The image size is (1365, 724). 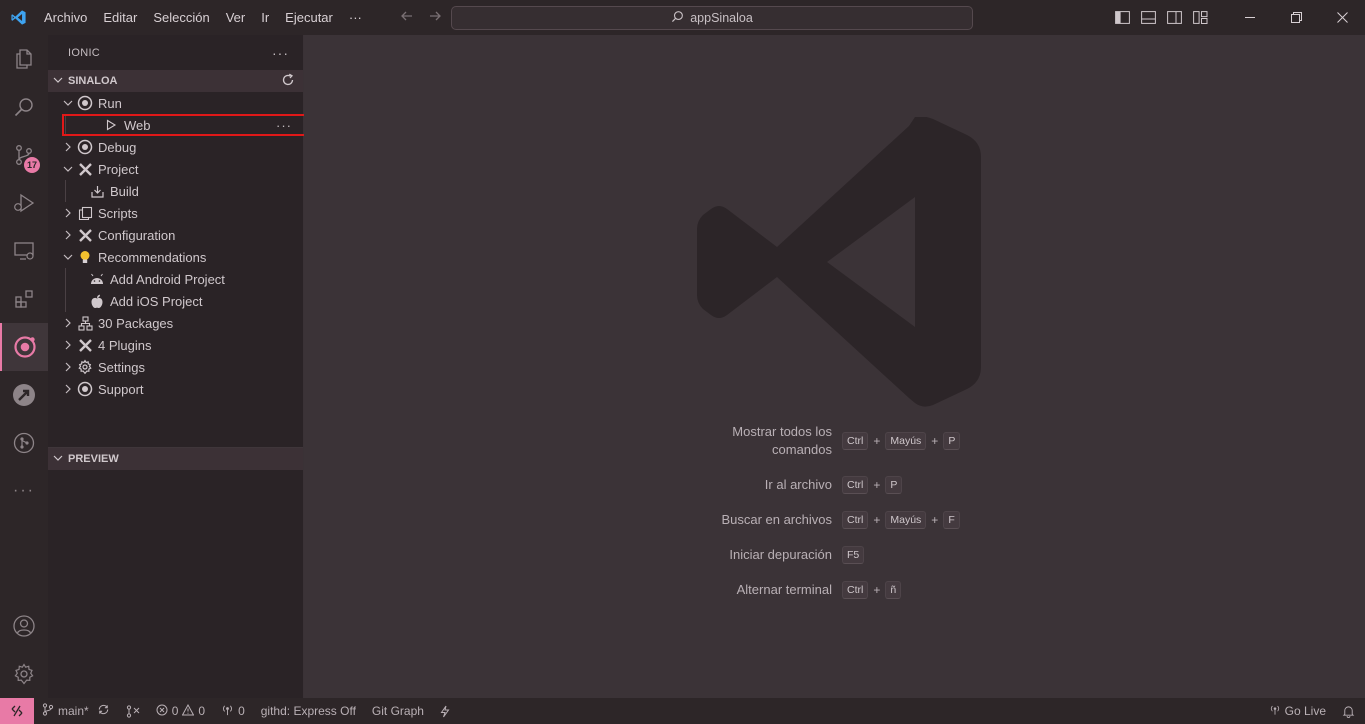 I want to click on web-more-button: ···, so click(x=284, y=125).